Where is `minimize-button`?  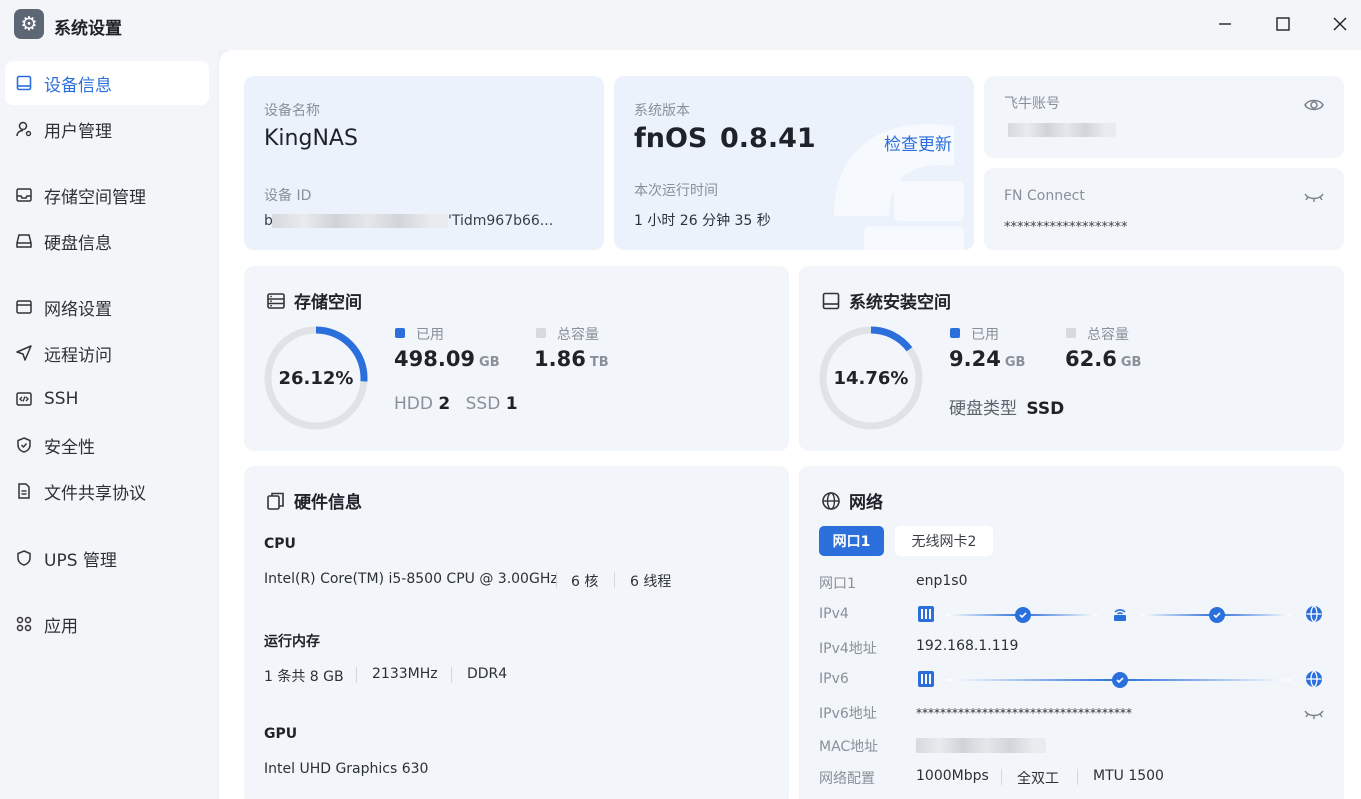
minimize-button is located at coordinates (1225, 24).